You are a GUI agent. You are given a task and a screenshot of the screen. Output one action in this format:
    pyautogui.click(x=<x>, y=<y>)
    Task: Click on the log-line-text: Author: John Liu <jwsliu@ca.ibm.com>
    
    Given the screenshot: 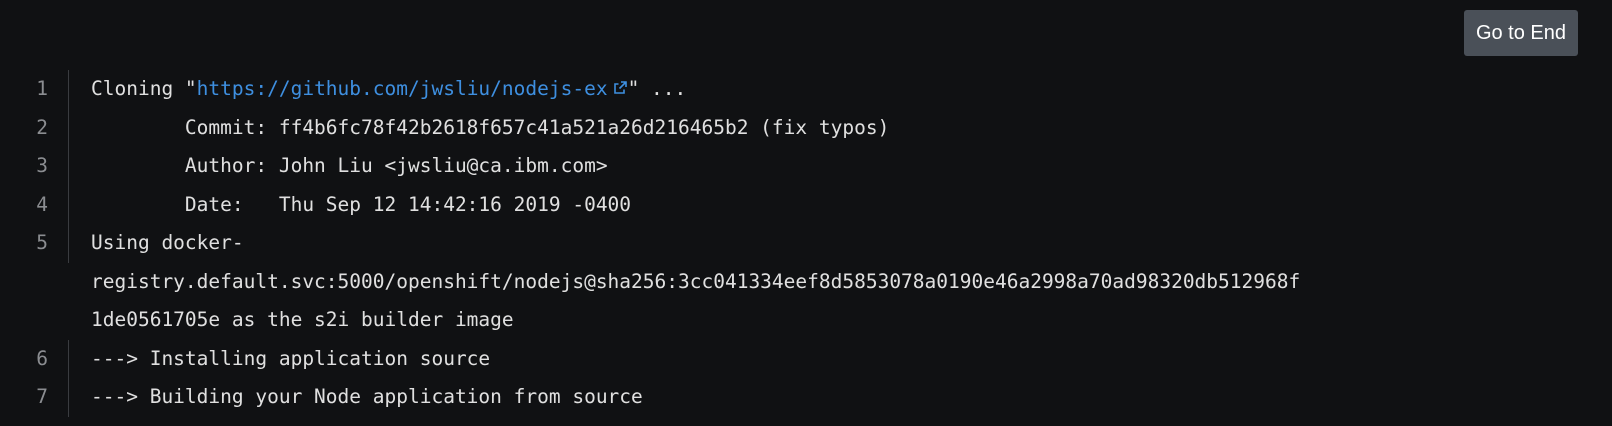 What is the action you would take?
    pyautogui.click(x=349, y=165)
    